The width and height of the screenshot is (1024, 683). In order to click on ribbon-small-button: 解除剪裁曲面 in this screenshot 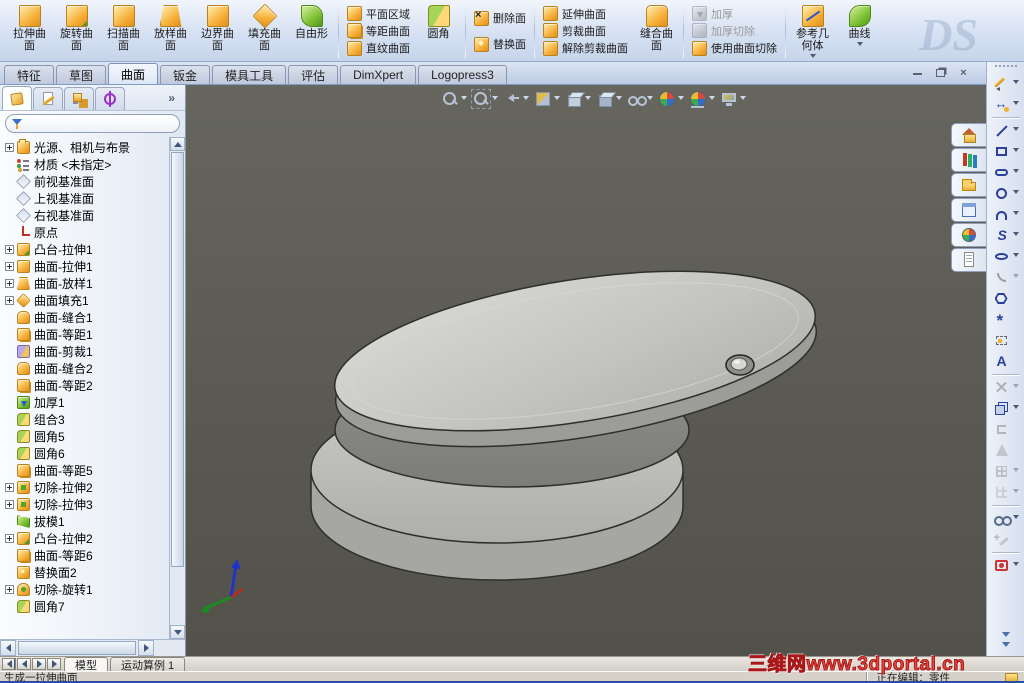, I will do `click(585, 48)`.